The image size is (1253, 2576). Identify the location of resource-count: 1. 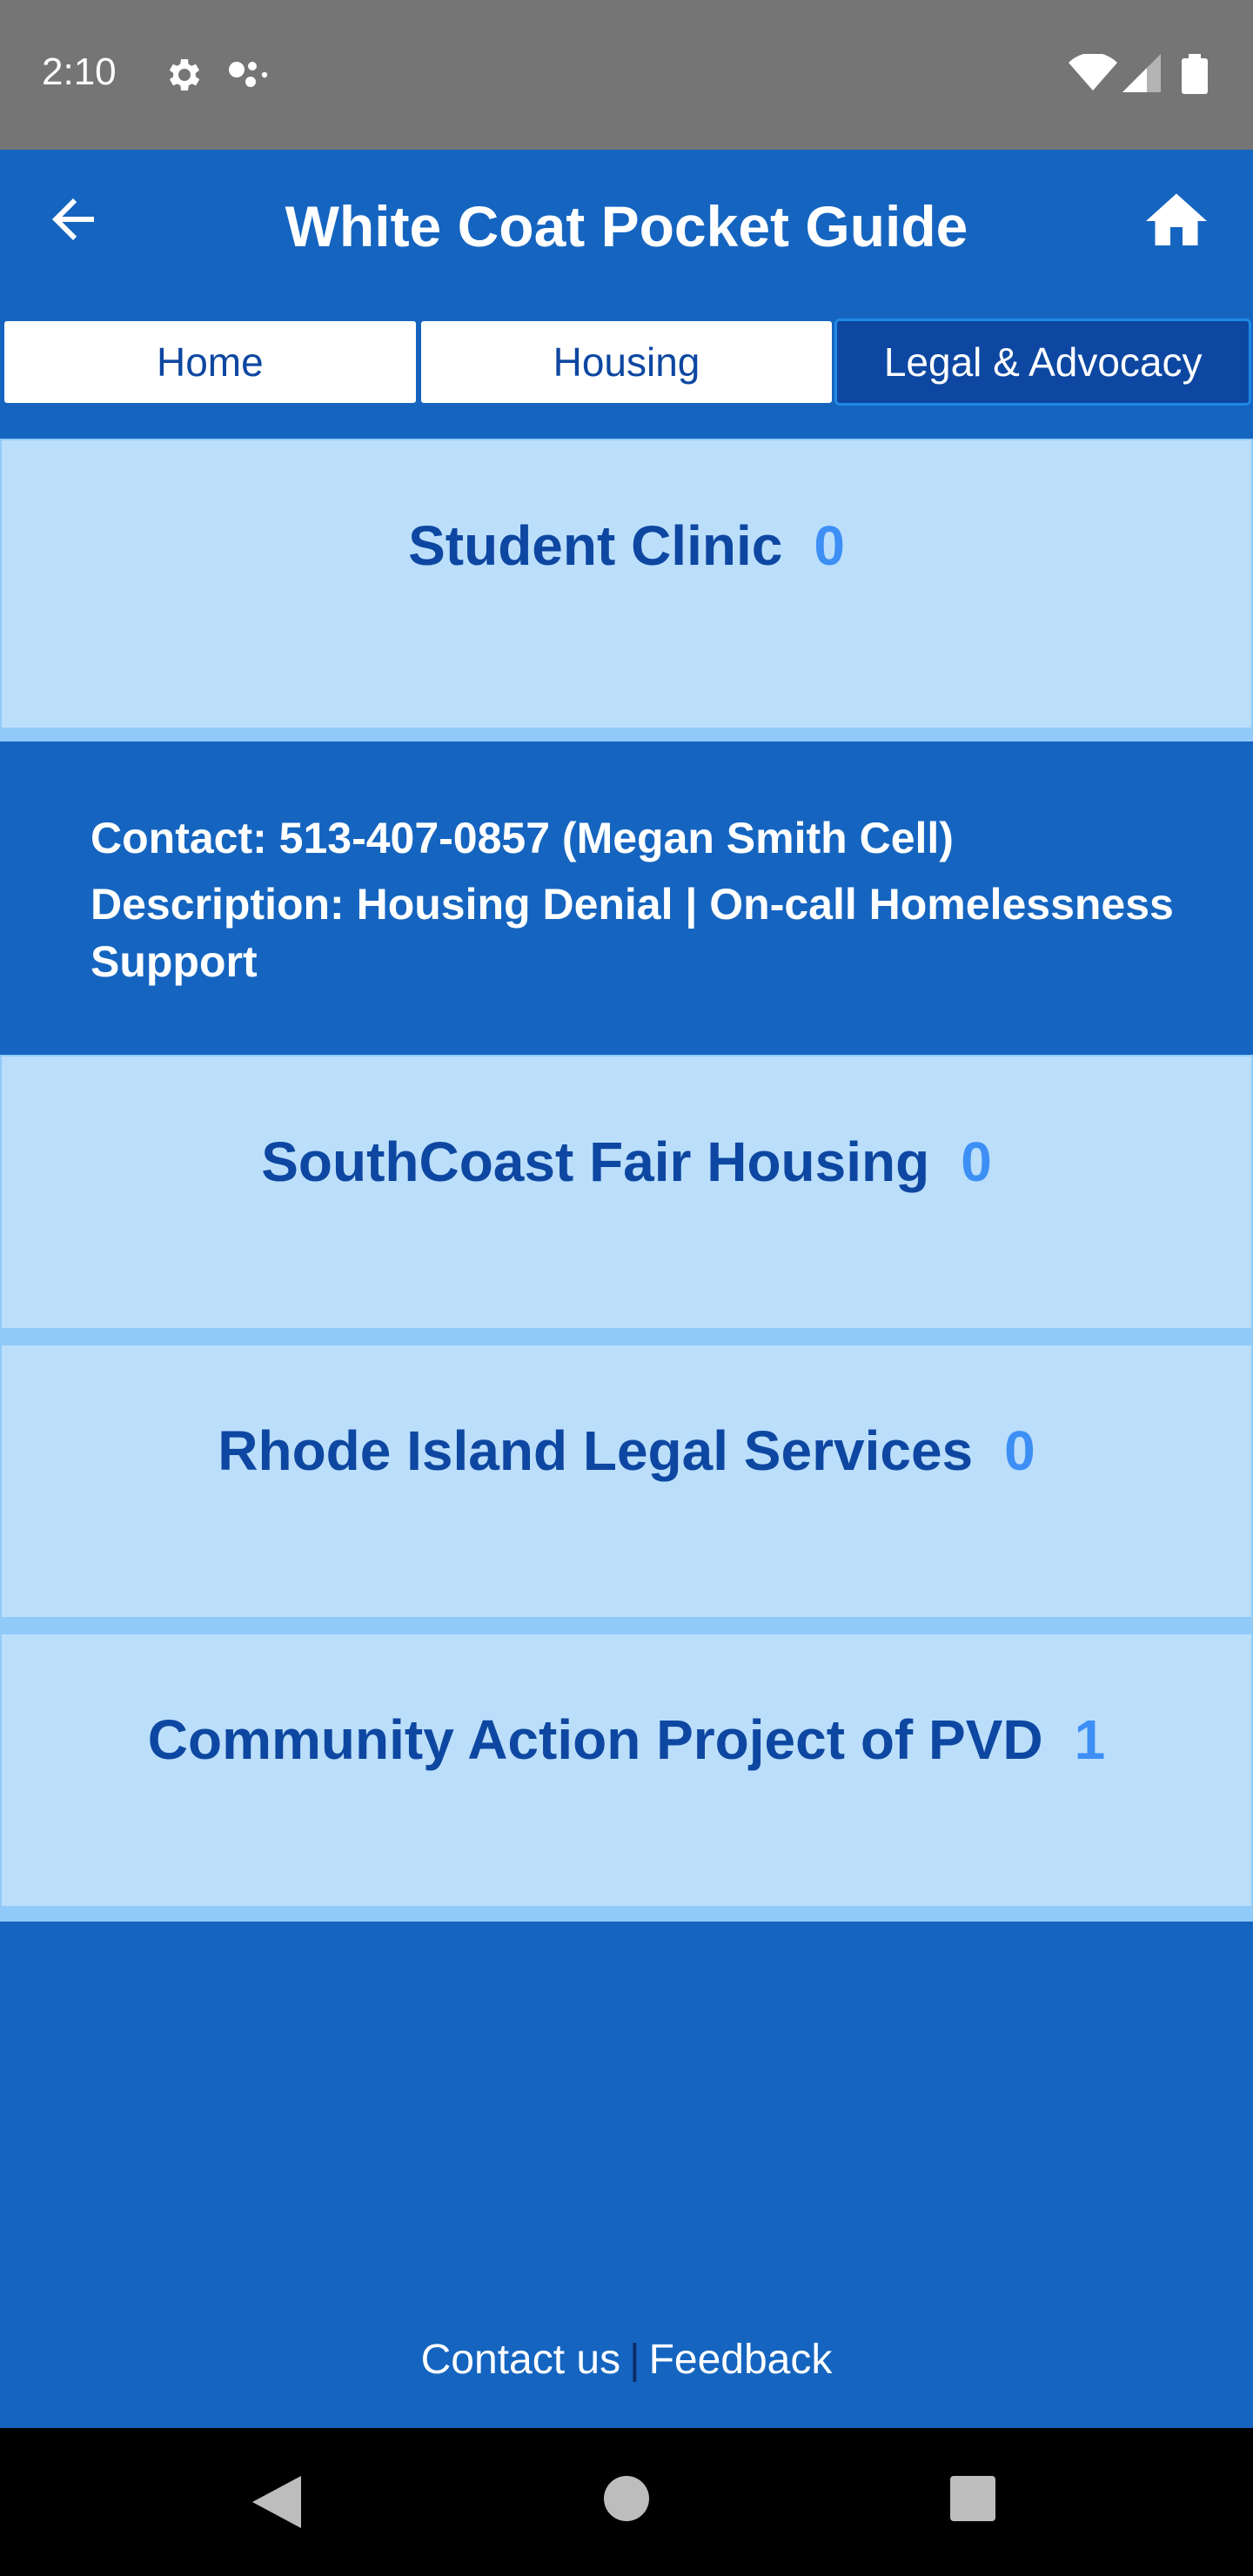
(1090, 1739).